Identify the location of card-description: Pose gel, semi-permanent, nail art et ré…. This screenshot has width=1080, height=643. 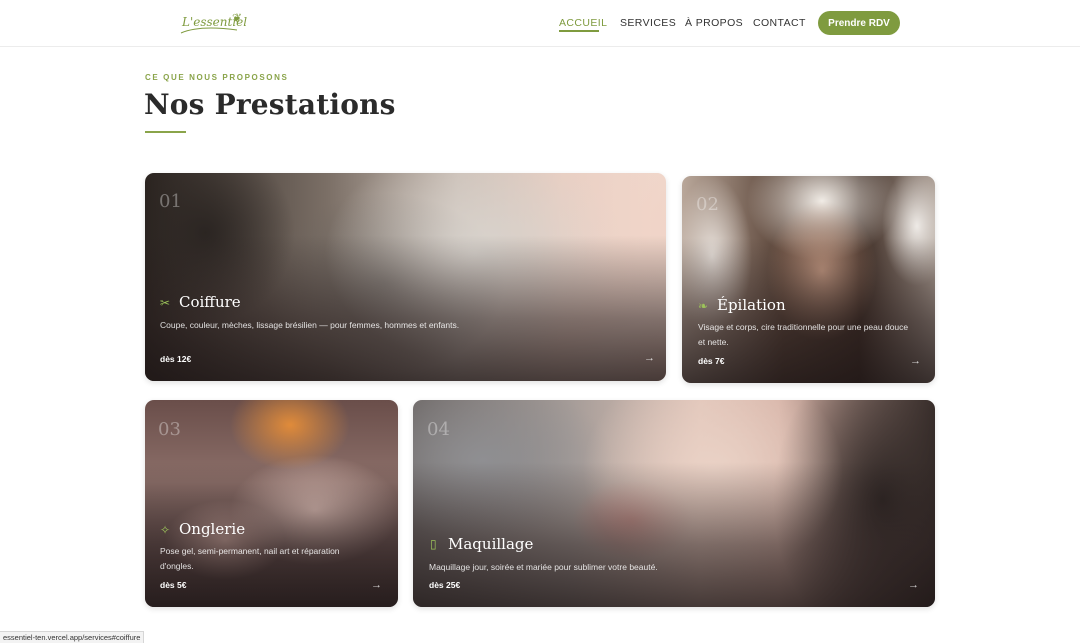
(250, 558).